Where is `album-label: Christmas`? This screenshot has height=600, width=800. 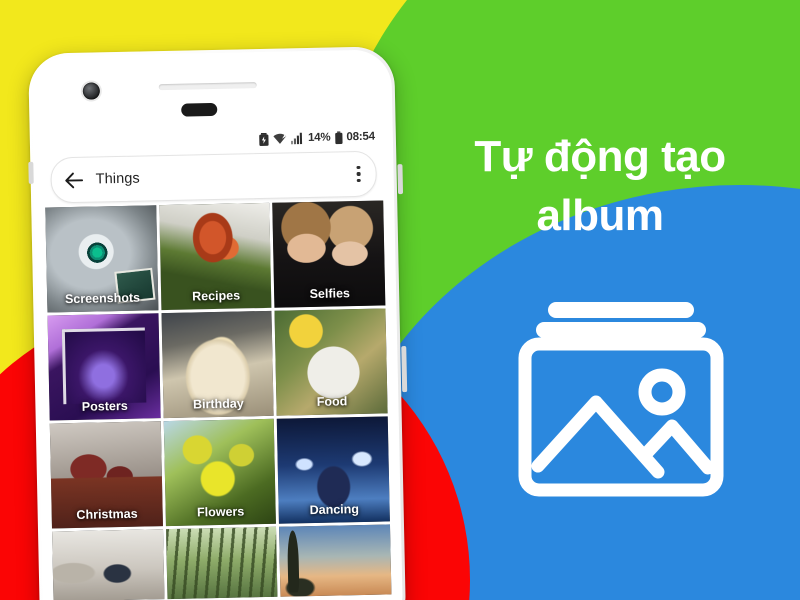 album-label: Christmas is located at coordinates (107, 514).